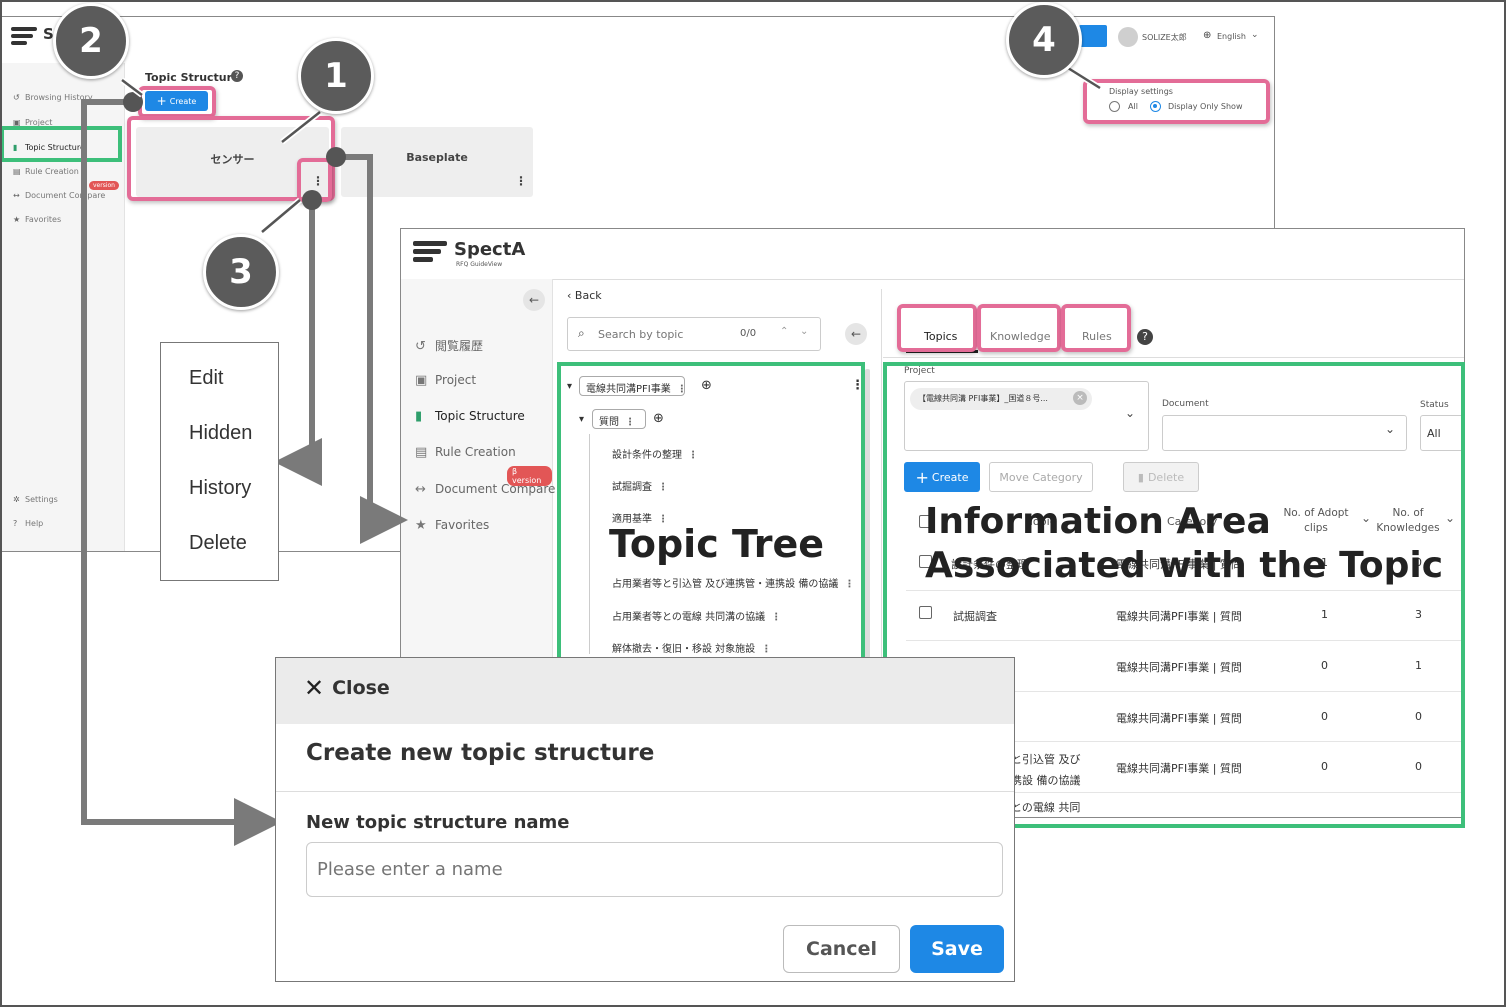  What do you see at coordinates (314, 688) in the screenshot?
I see `close-icon: ✕` at bounding box center [314, 688].